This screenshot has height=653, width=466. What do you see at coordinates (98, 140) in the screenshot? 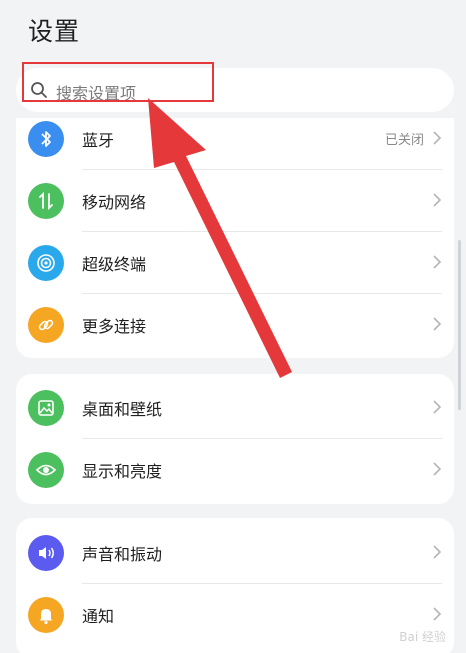
I see `item-label: 蓝牙` at bounding box center [98, 140].